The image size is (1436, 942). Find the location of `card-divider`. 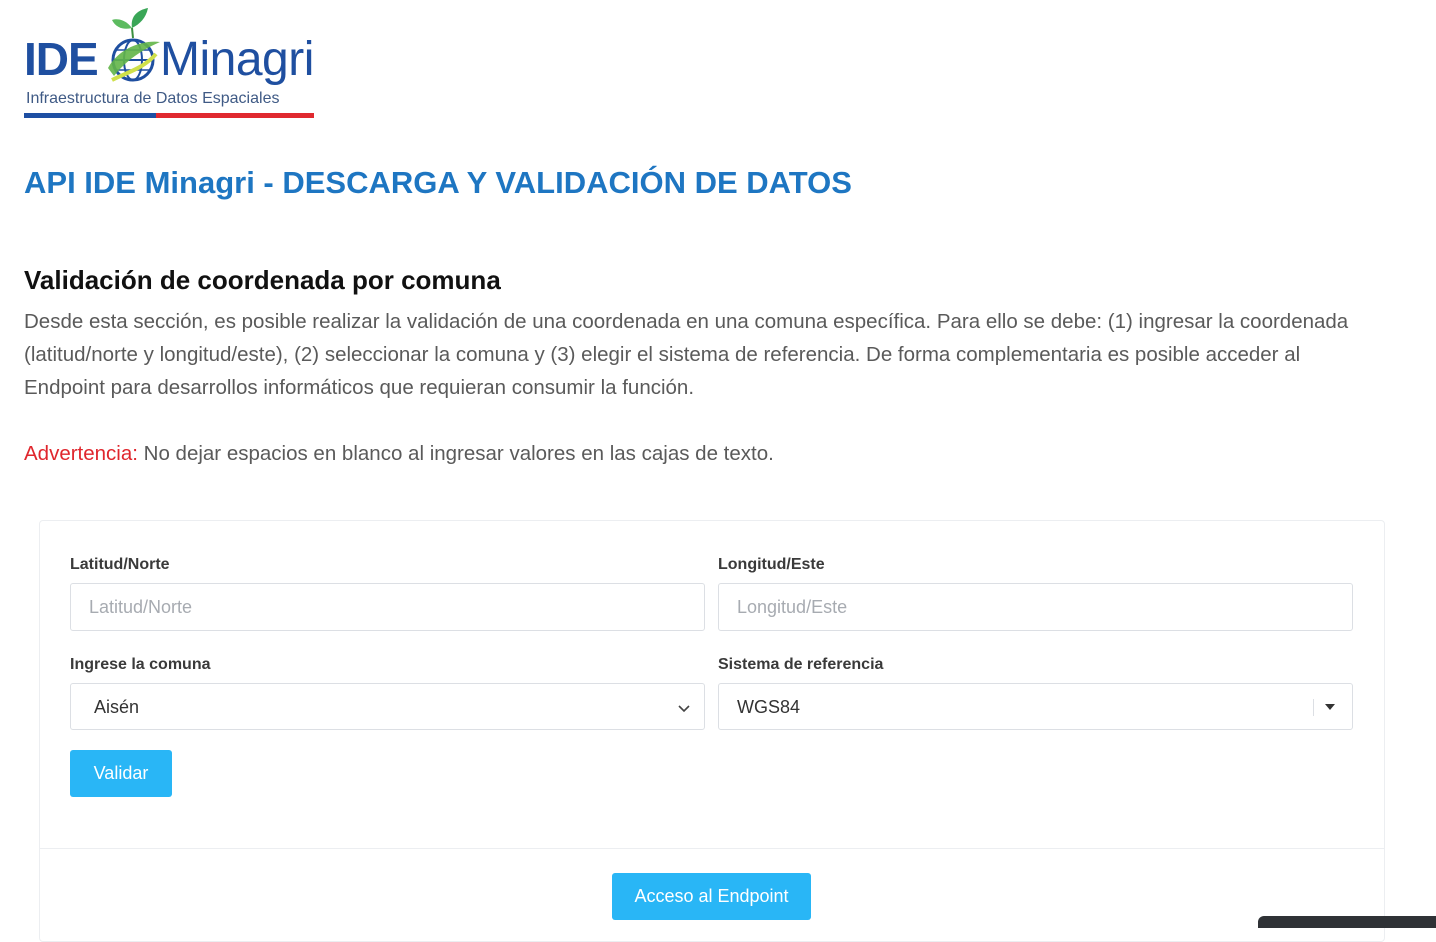

card-divider is located at coordinates (712, 848).